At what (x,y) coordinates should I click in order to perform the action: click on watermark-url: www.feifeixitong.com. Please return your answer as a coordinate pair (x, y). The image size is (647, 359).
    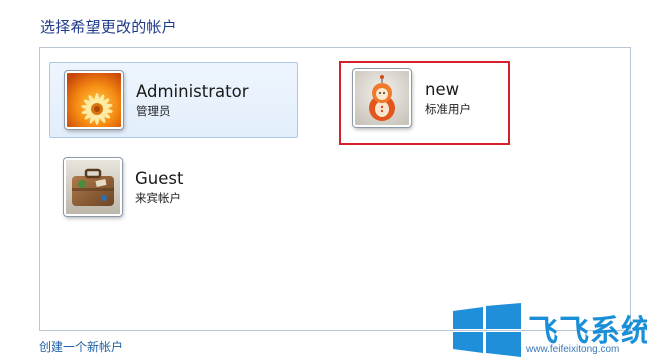
    Looking at the image, I should click on (573, 349).